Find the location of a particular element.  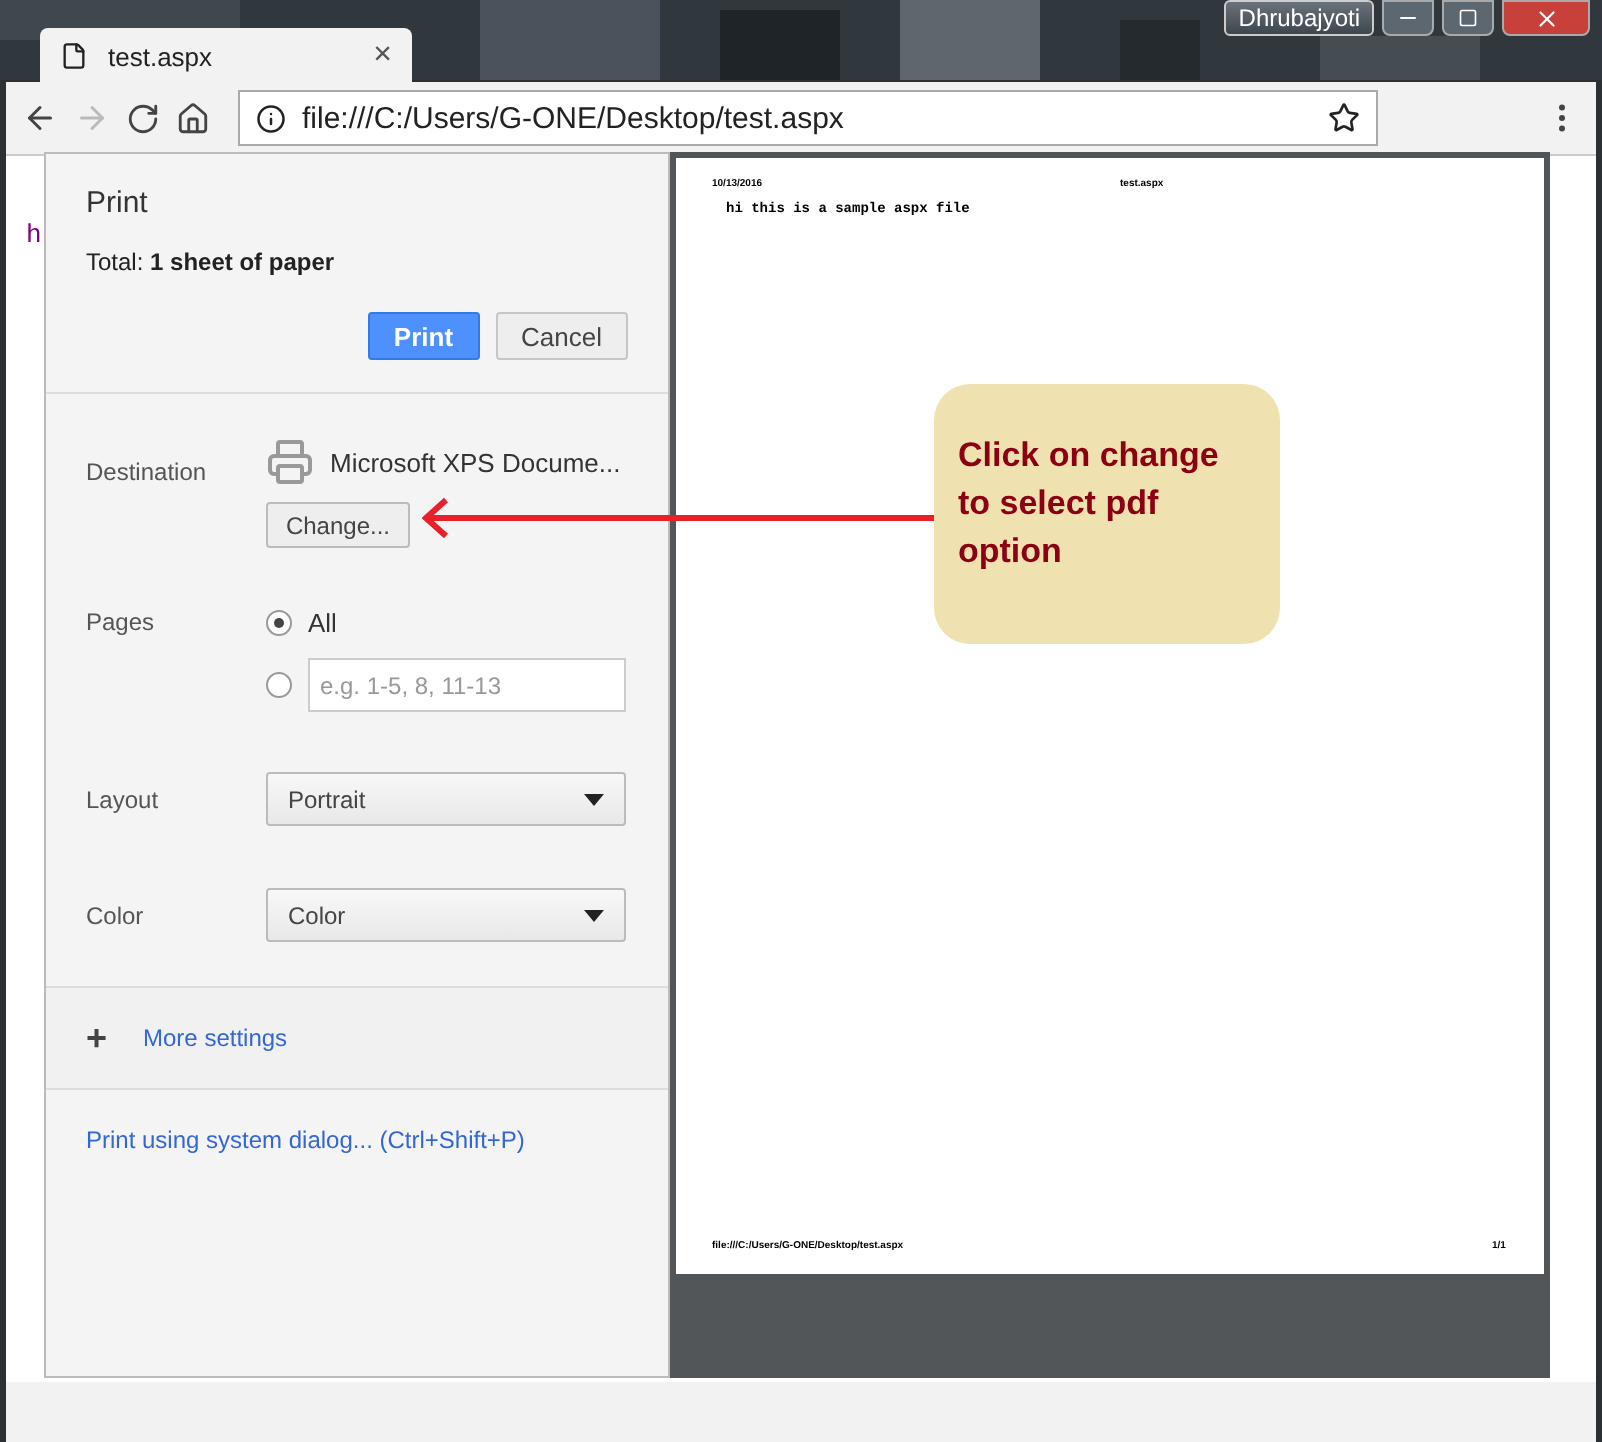

cancel-button: Cancel is located at coordinates (561, 336).